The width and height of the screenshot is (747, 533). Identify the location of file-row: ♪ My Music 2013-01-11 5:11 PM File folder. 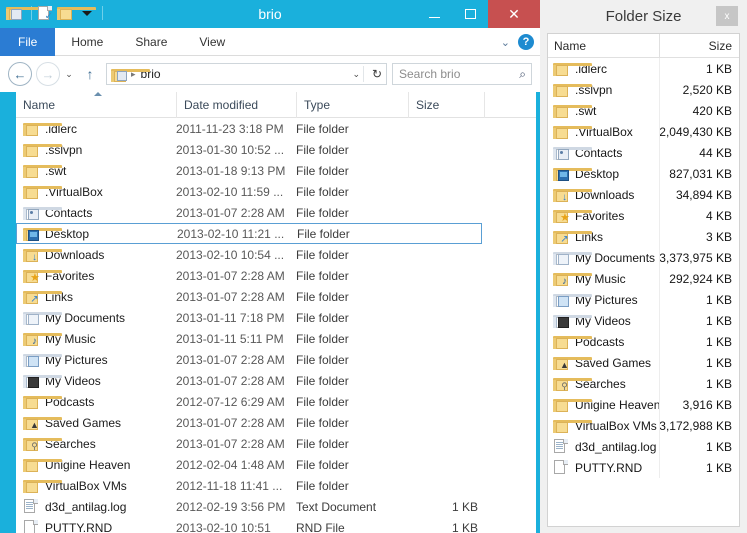
(276, 338).